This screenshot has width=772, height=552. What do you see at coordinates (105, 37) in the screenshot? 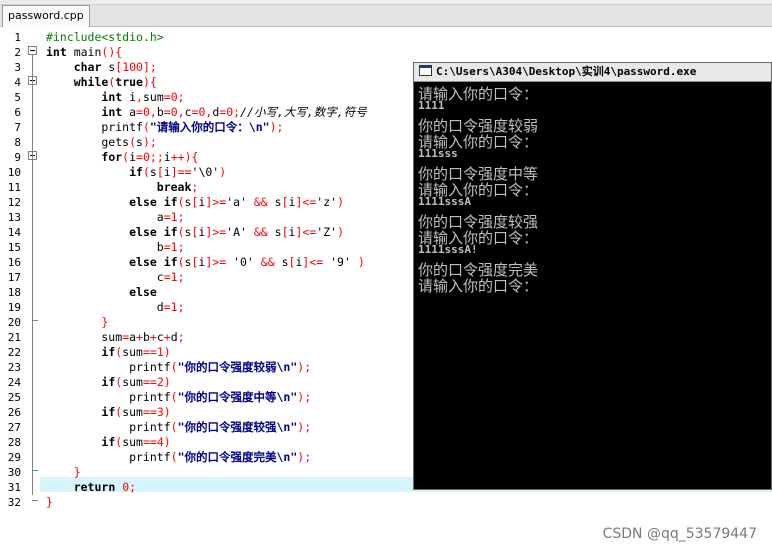
I see `code-line: #include<stdio.h>` at bounding box center [105, 37].